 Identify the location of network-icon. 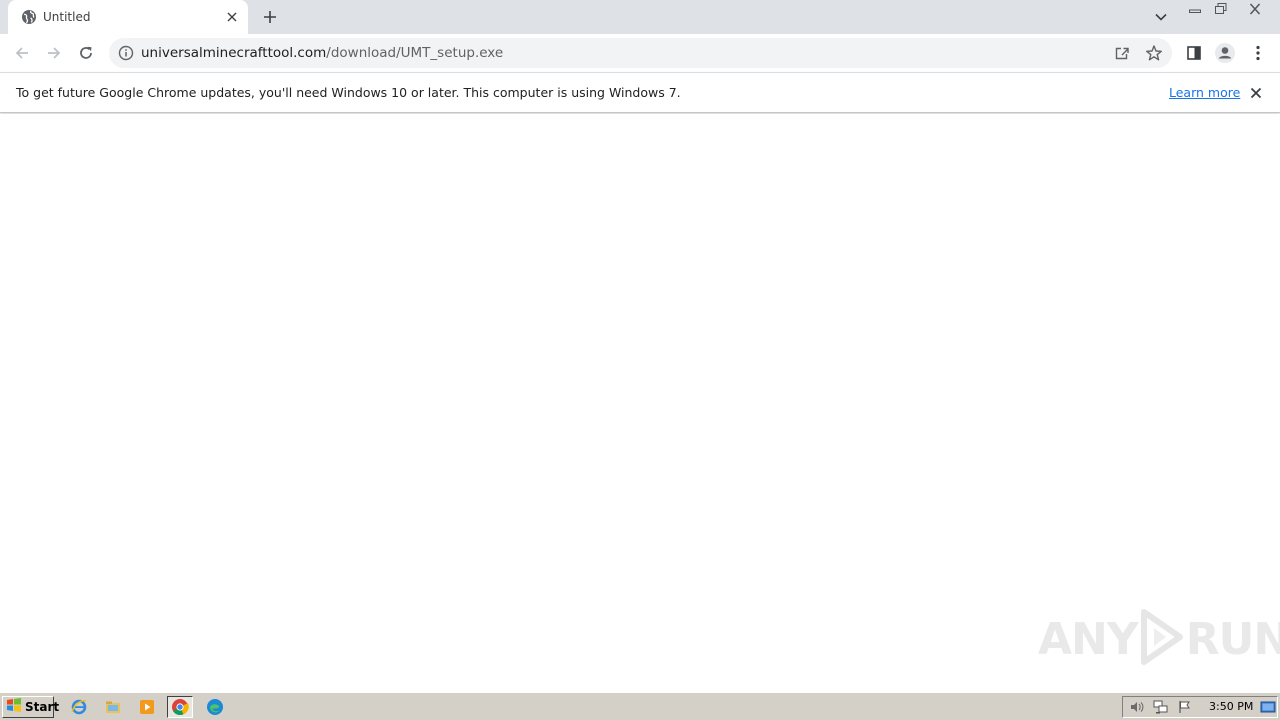
(1161, 707).